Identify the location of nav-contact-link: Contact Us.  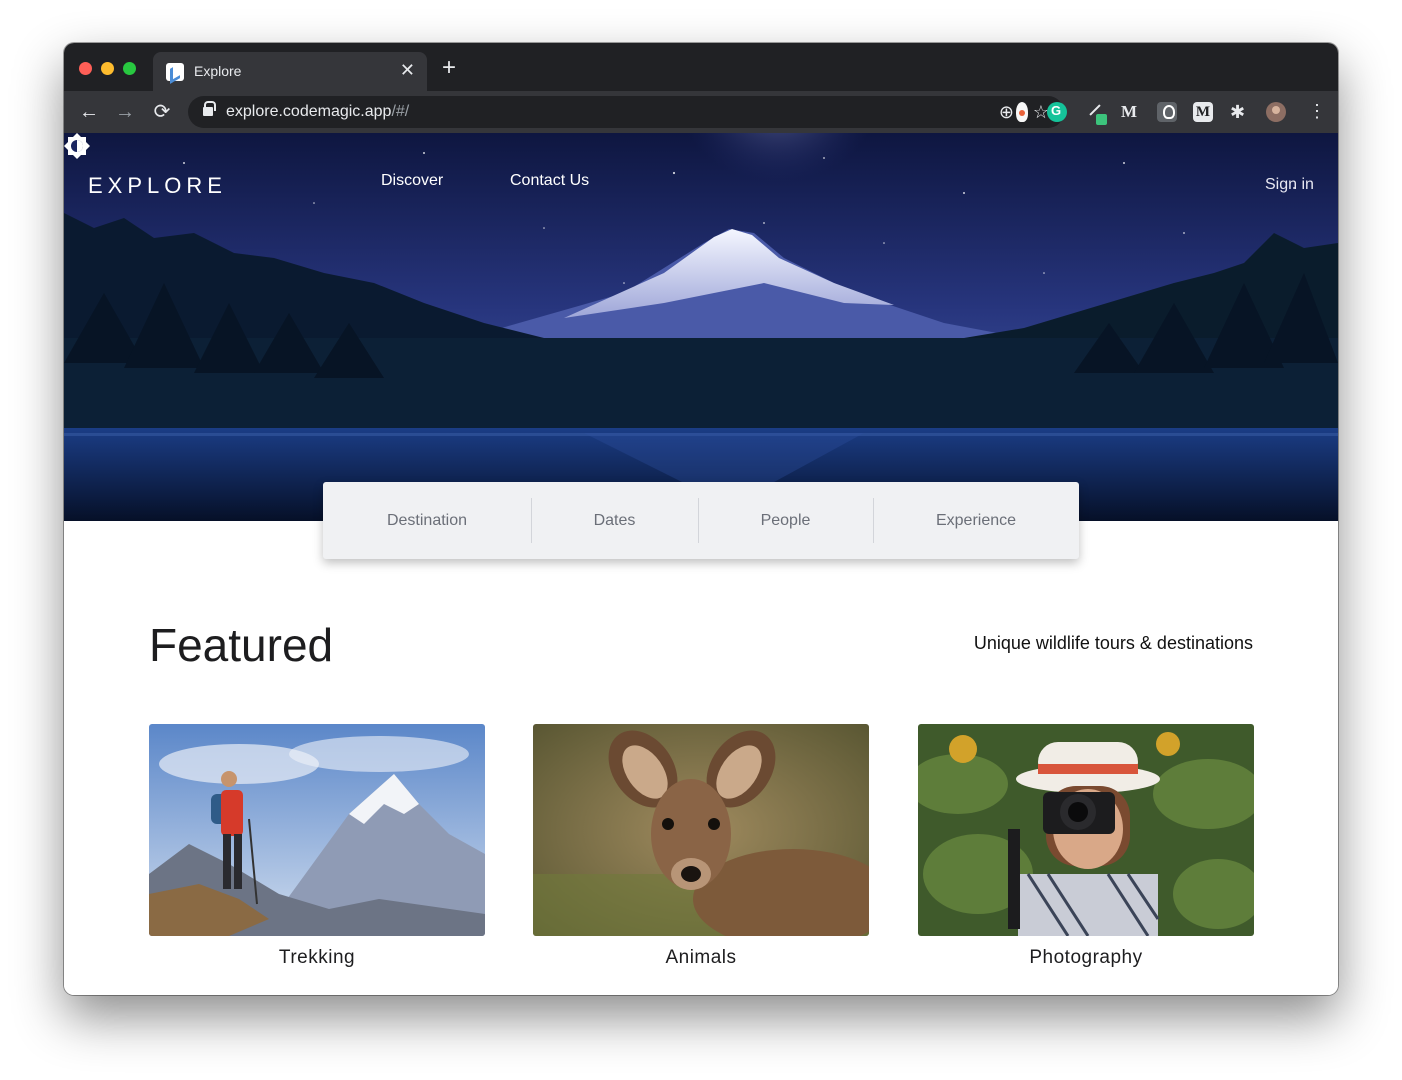
(549, 181).